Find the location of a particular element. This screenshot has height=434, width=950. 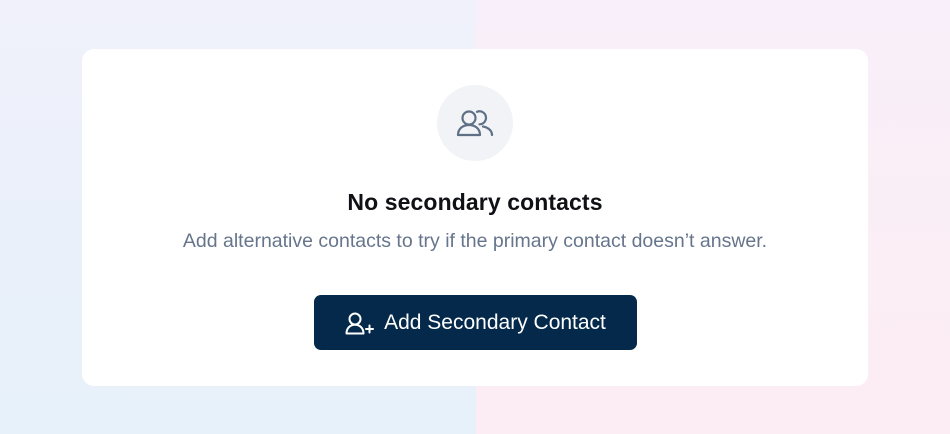

icon-circle is located at coordinates (475, 123).